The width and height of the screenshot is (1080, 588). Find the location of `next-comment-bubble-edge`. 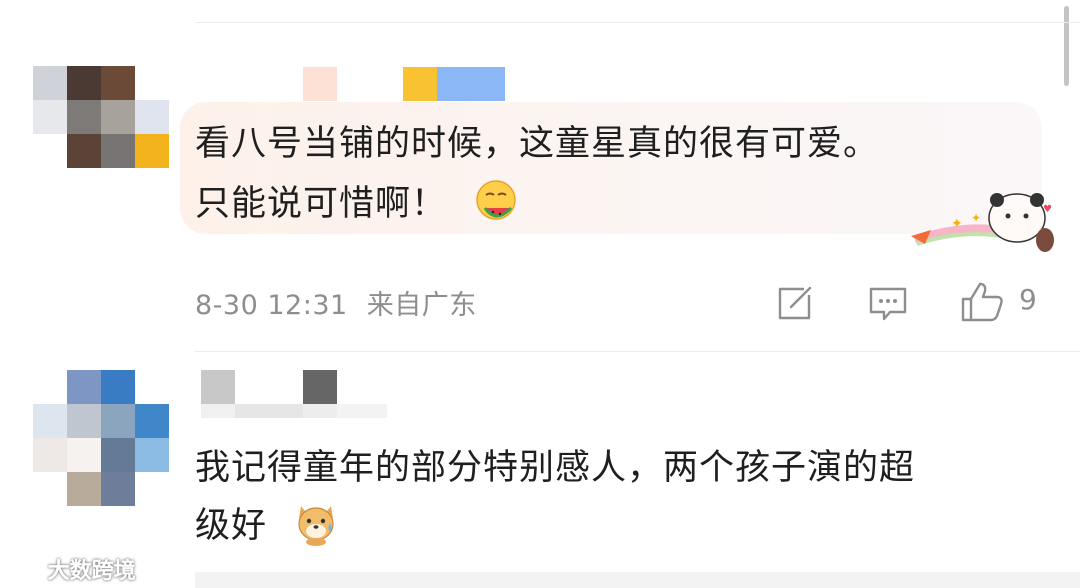

next-comment-bubble-edge is located at coordinates (637, 580).